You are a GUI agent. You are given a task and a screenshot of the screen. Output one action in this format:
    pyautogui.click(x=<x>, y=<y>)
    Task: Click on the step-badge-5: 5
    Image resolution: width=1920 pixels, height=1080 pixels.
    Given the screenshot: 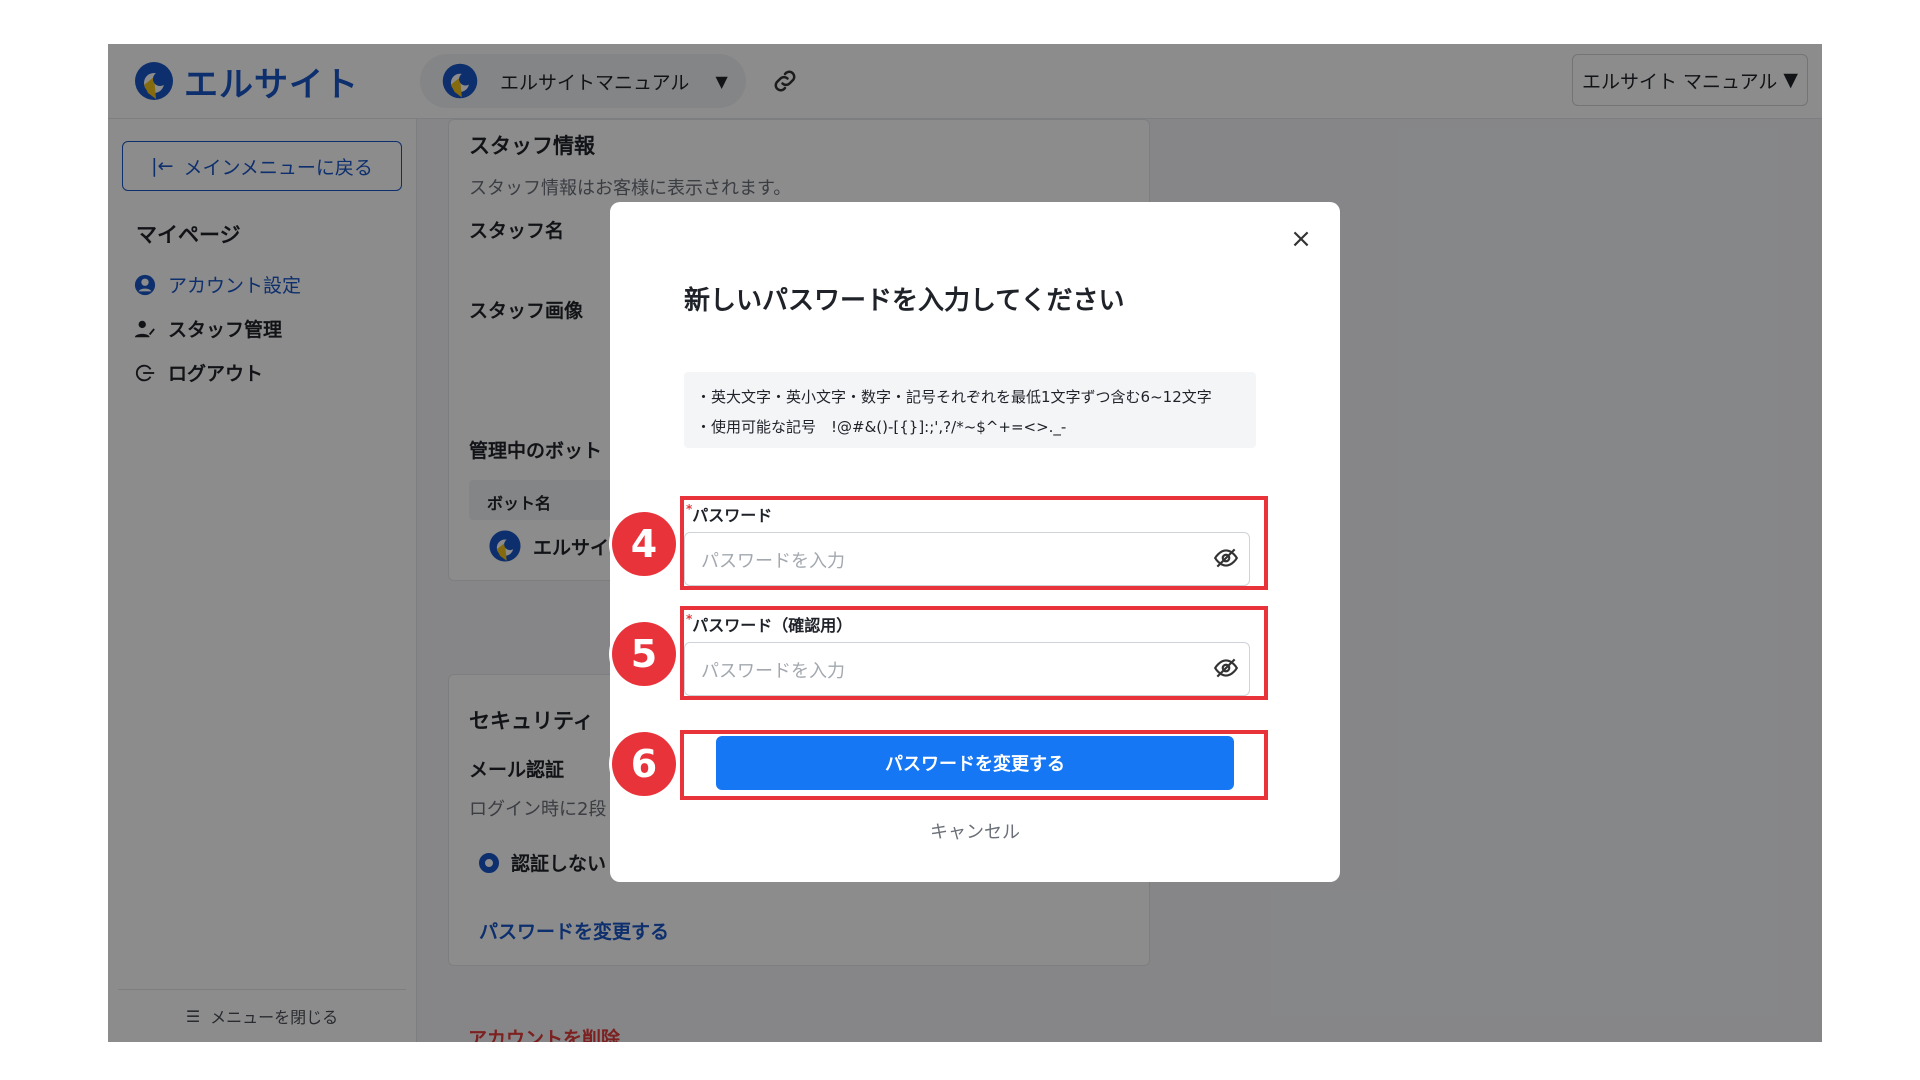 What is the action you would take?
    pyautogui.click(x=644, y=654)
    